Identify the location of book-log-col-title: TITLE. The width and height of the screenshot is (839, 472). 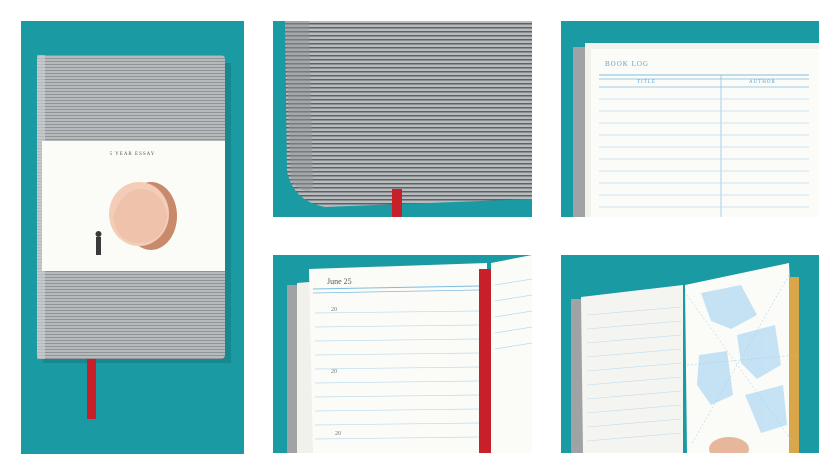
(646, 82).